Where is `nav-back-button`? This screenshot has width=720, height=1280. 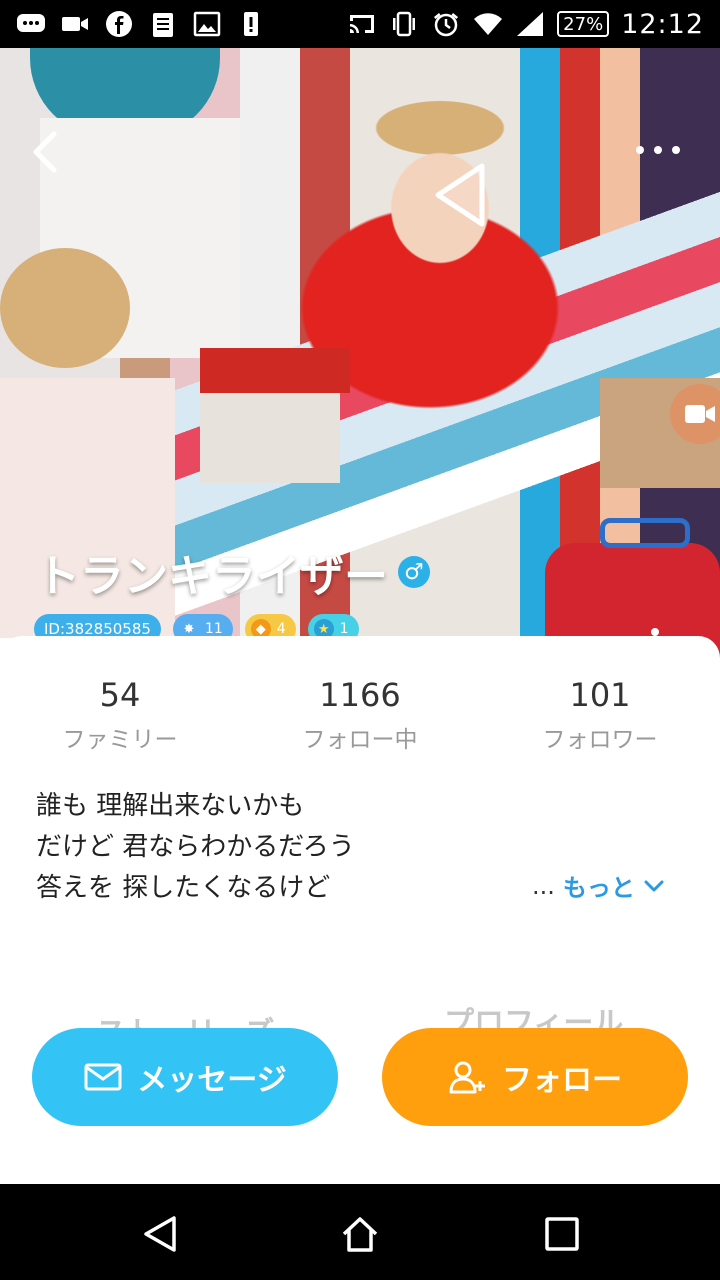 nav-back-button is located at coordinates (160, 1234).